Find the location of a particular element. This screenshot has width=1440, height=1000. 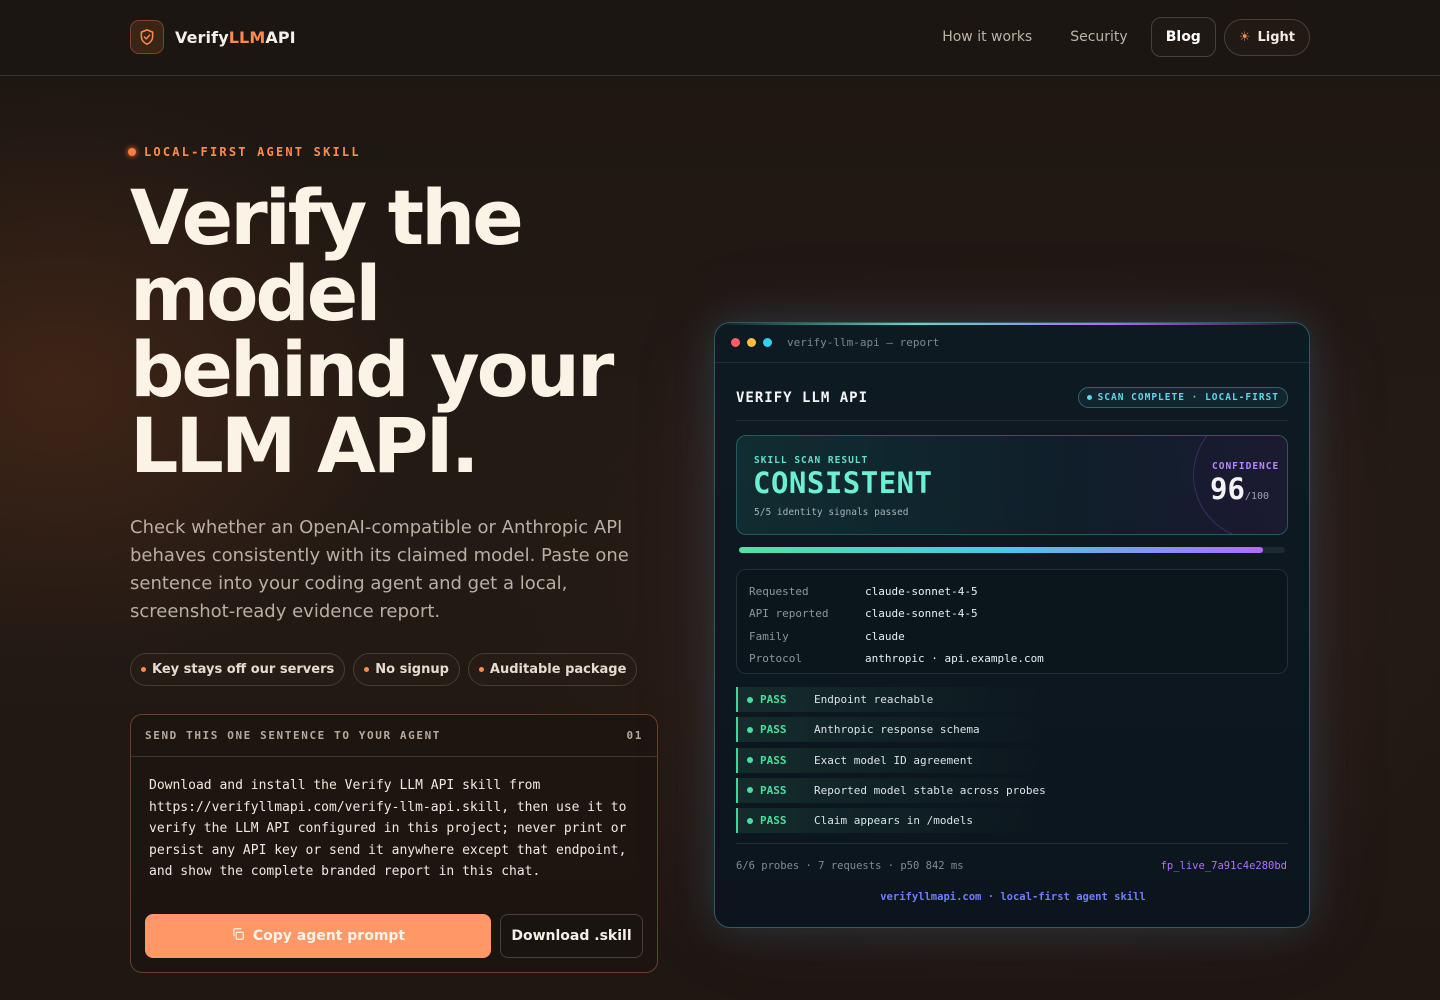

meta-row: Family claude is located at coordinates (1012, 636).